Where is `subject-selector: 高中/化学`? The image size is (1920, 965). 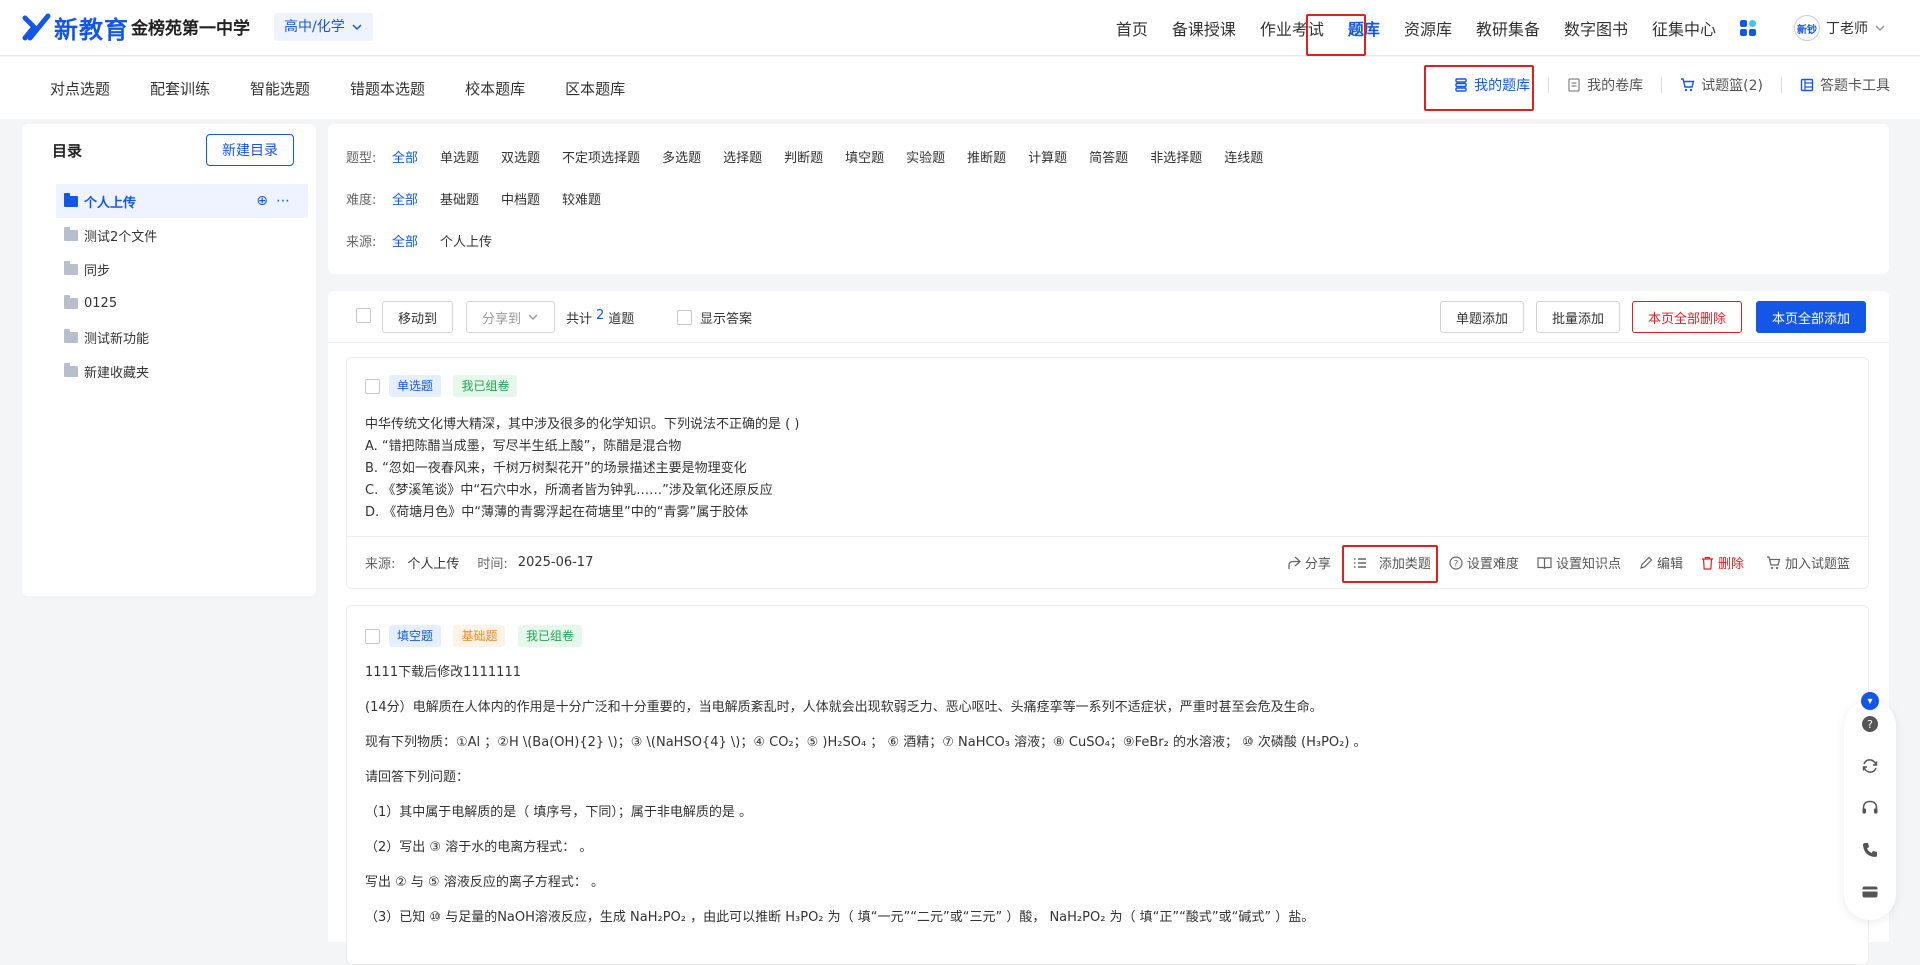 subject-selector: 高中/化学 is located at coordinates (323, 27).